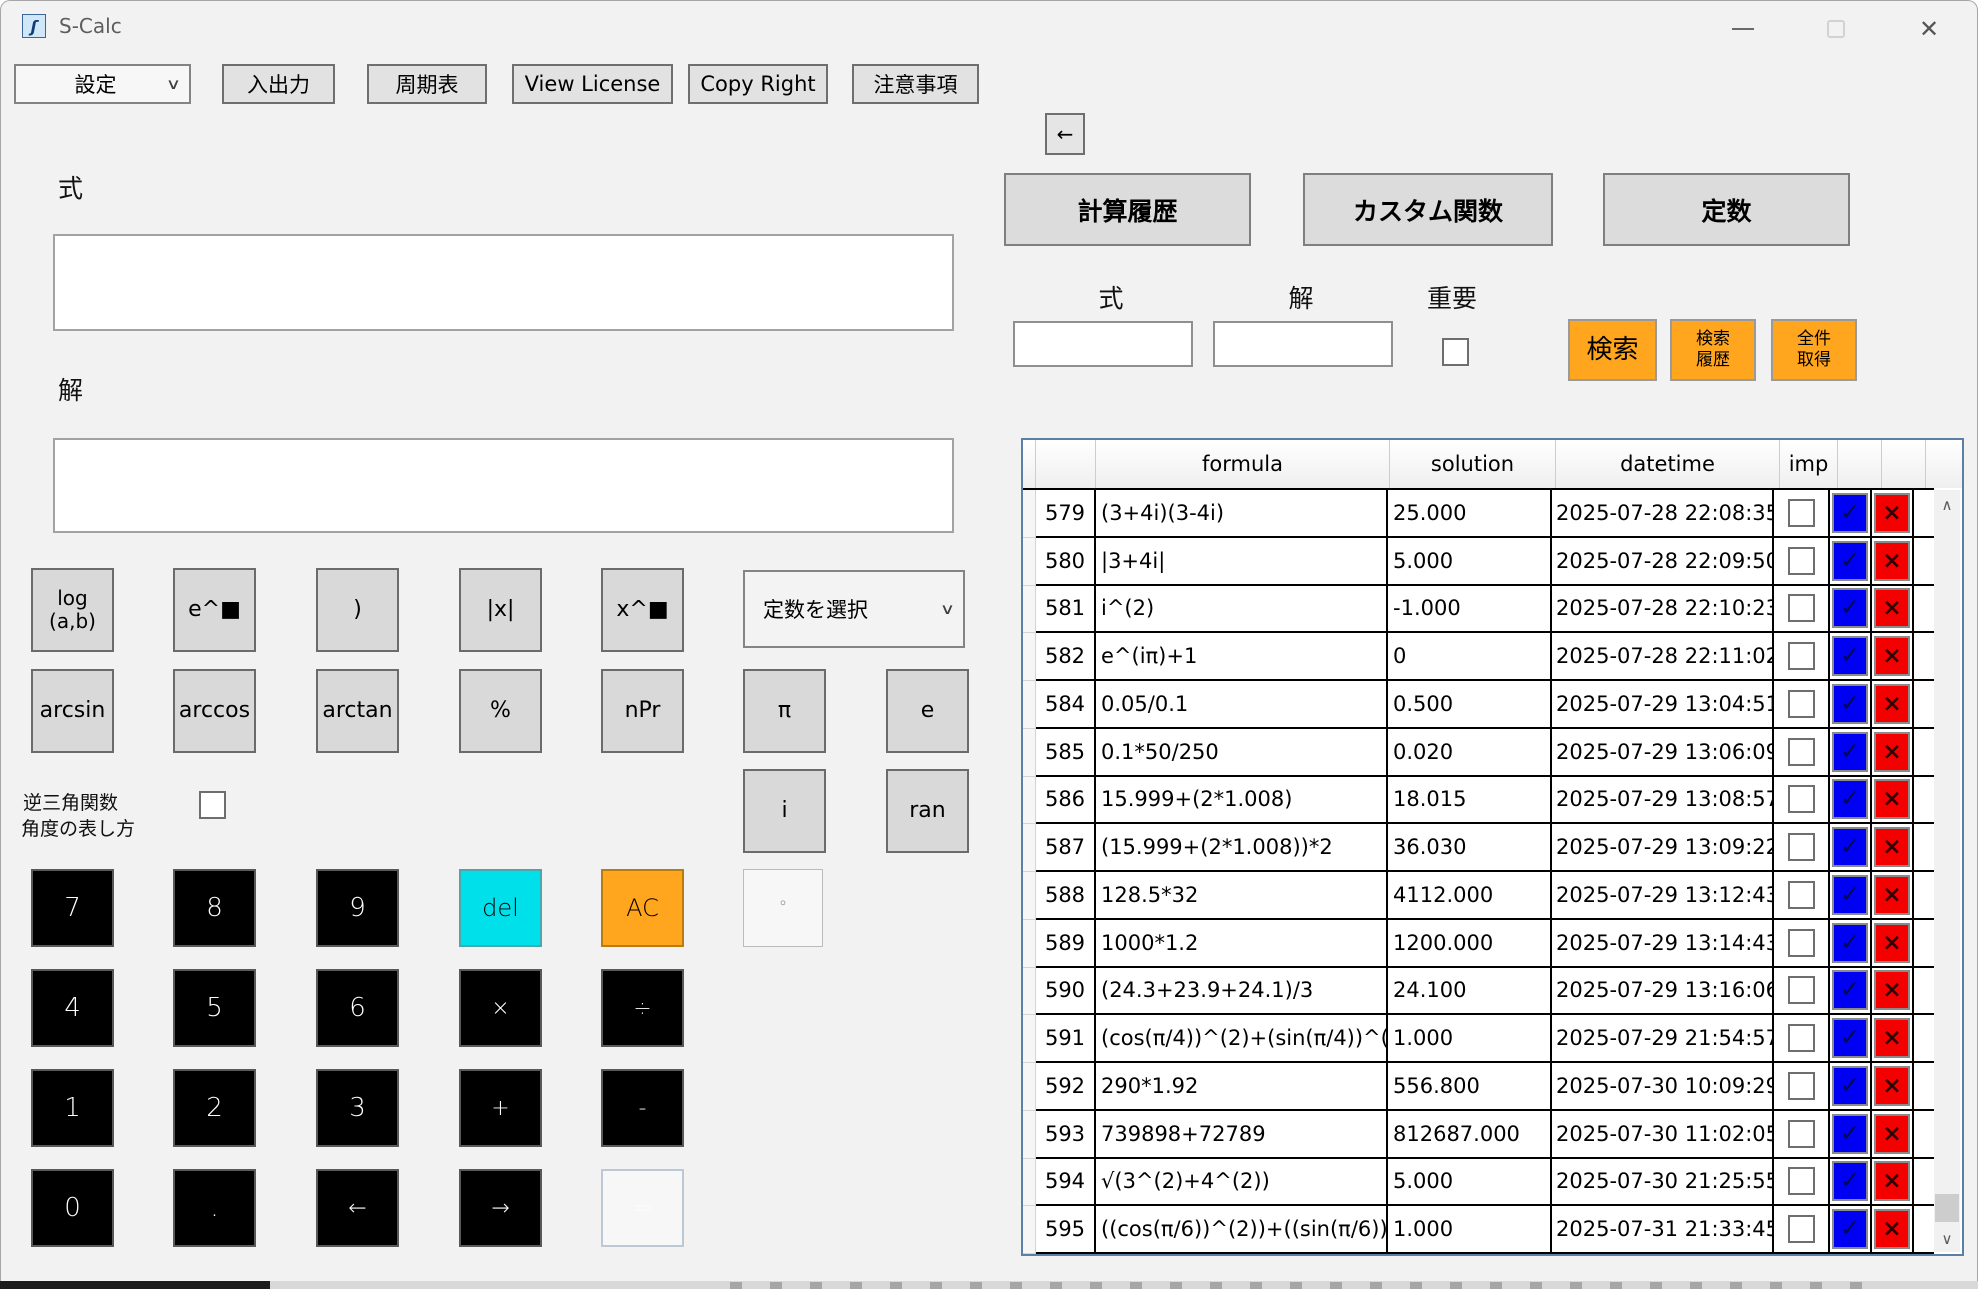 The image size is (1978, 1289). I want to click on key-4: 4, so click(72, 1008).